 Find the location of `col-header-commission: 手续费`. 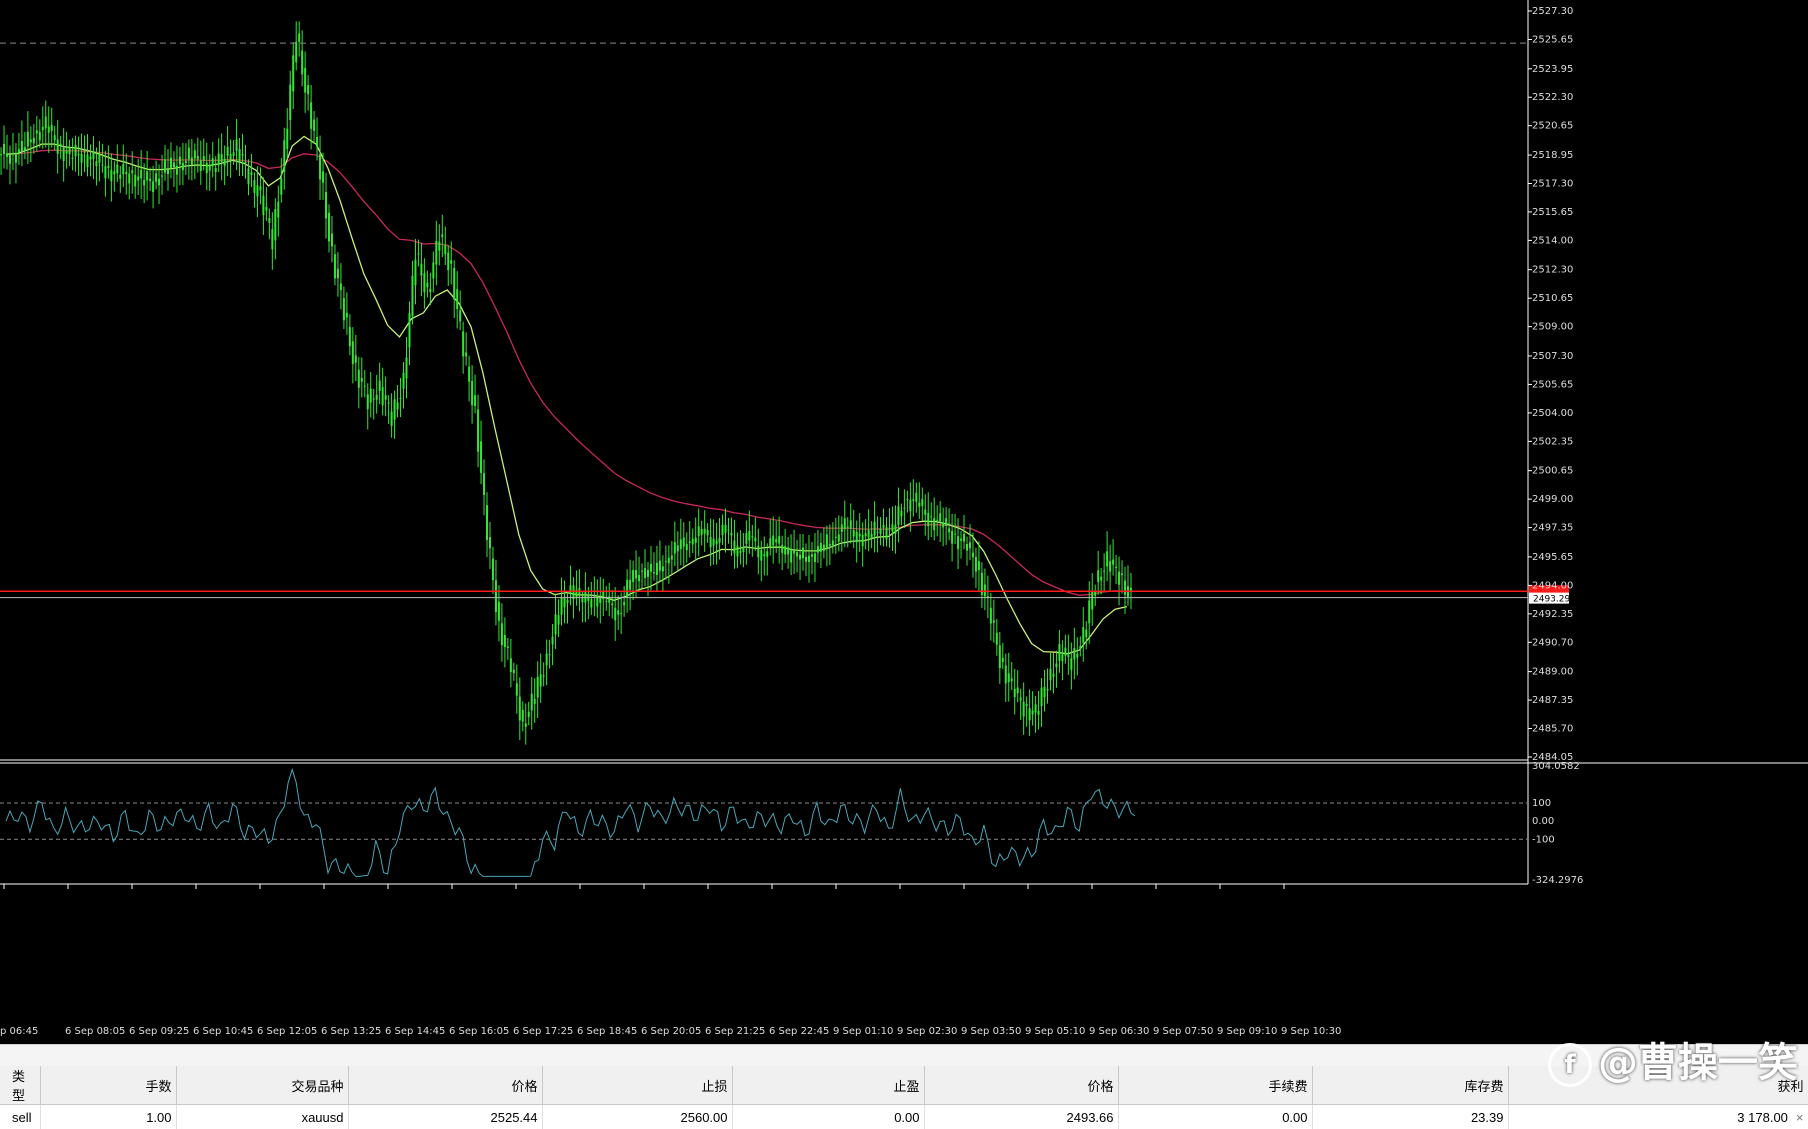

col-header-commission: 手续费 is located at coordinates (1215, 1085).